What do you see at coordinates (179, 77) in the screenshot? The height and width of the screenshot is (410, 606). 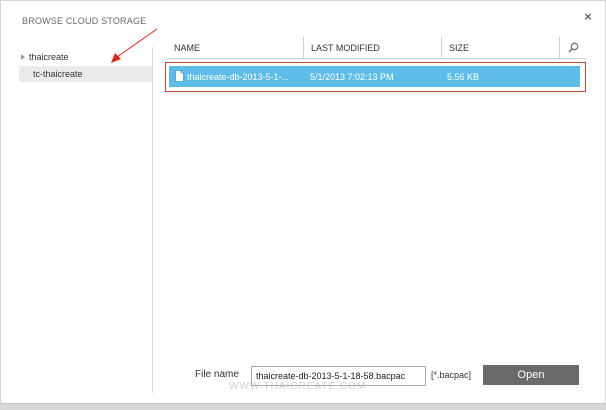 I see `document-icon` at bounding box center [179, 77].